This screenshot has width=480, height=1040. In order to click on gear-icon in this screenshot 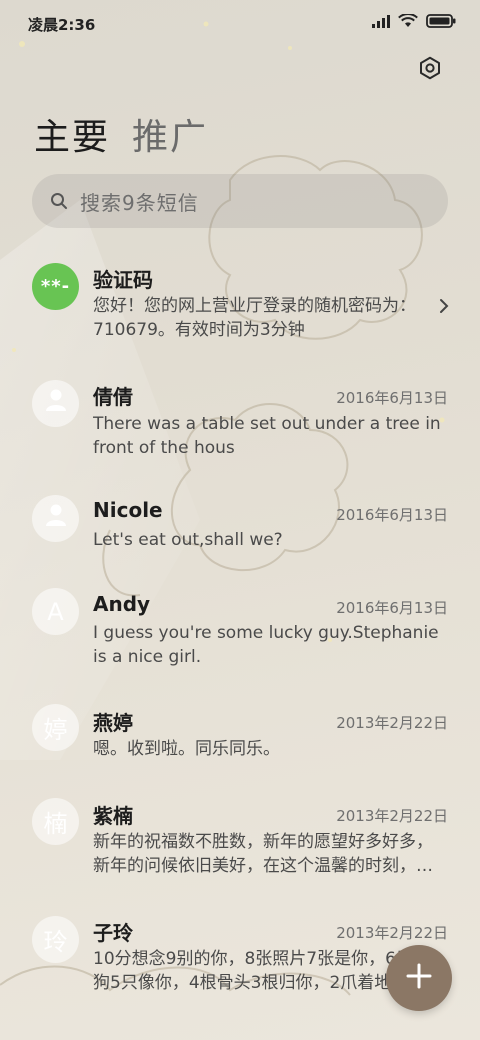, I will do `click(430, 70)`.